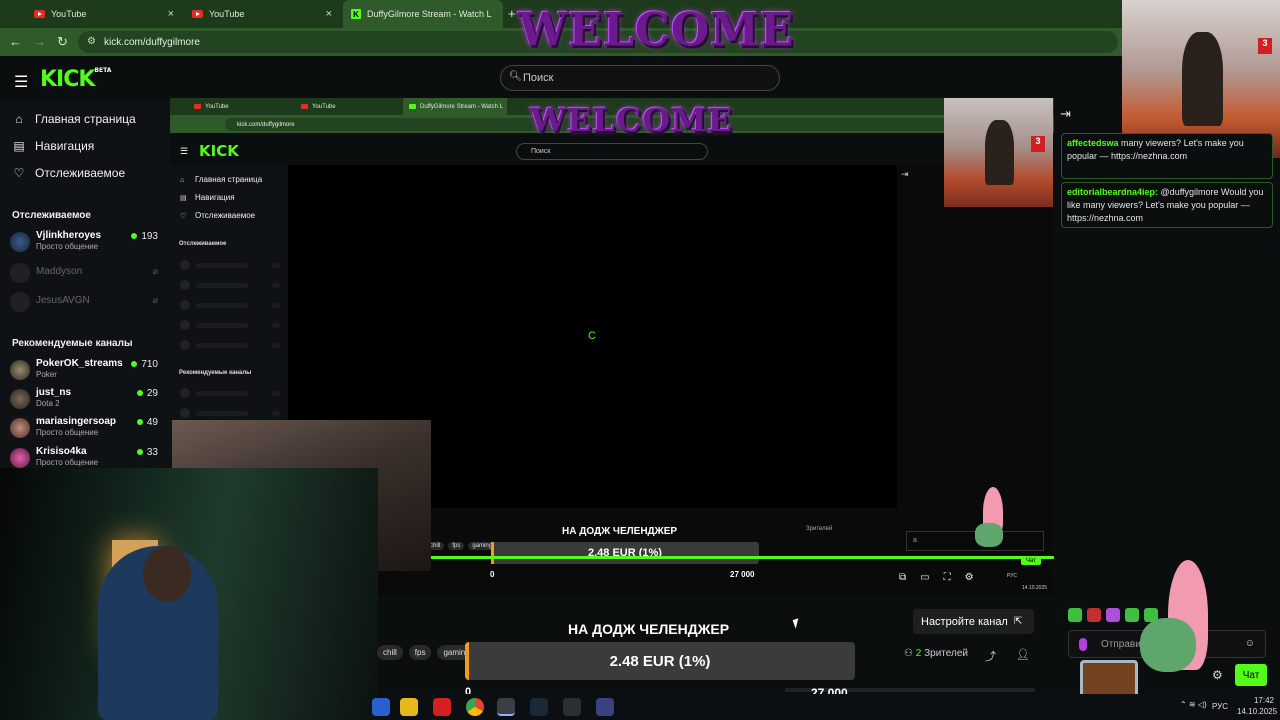 This screenshot has width=1280, height=720. I want to click on channel-pokerok-streams: PokerOK_streams Poker 710, so click(86, 371).